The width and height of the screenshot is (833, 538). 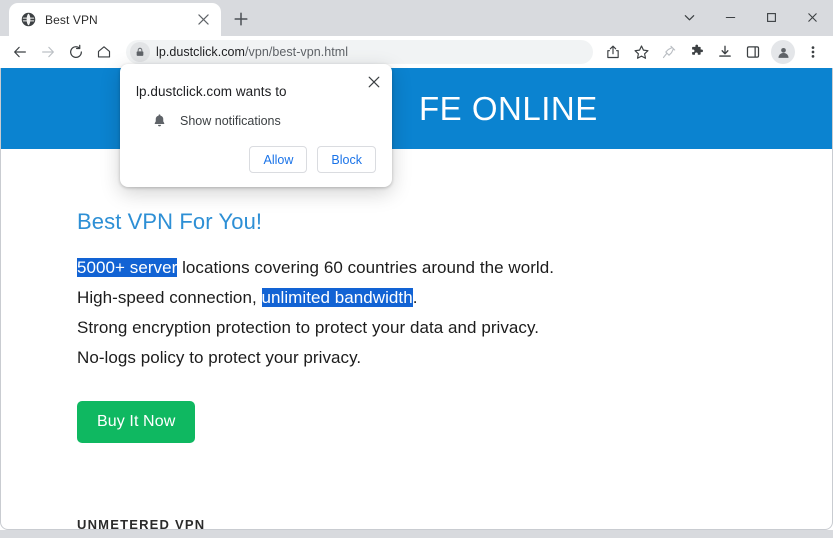 I want to click on chevron-down-icon, so click(x=689, y=17).